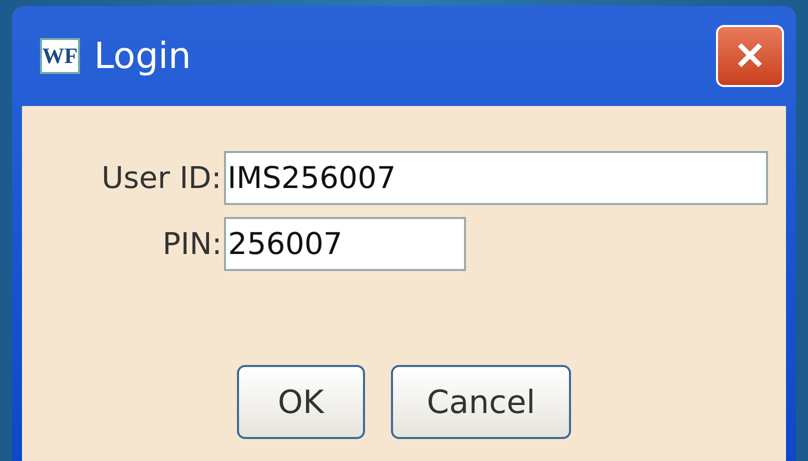 The width and height of the screenshot is (808, 461). Describe the element at coordinates (481, 402) in the screenshot. I see `dialog-button: Cancel` at that location.